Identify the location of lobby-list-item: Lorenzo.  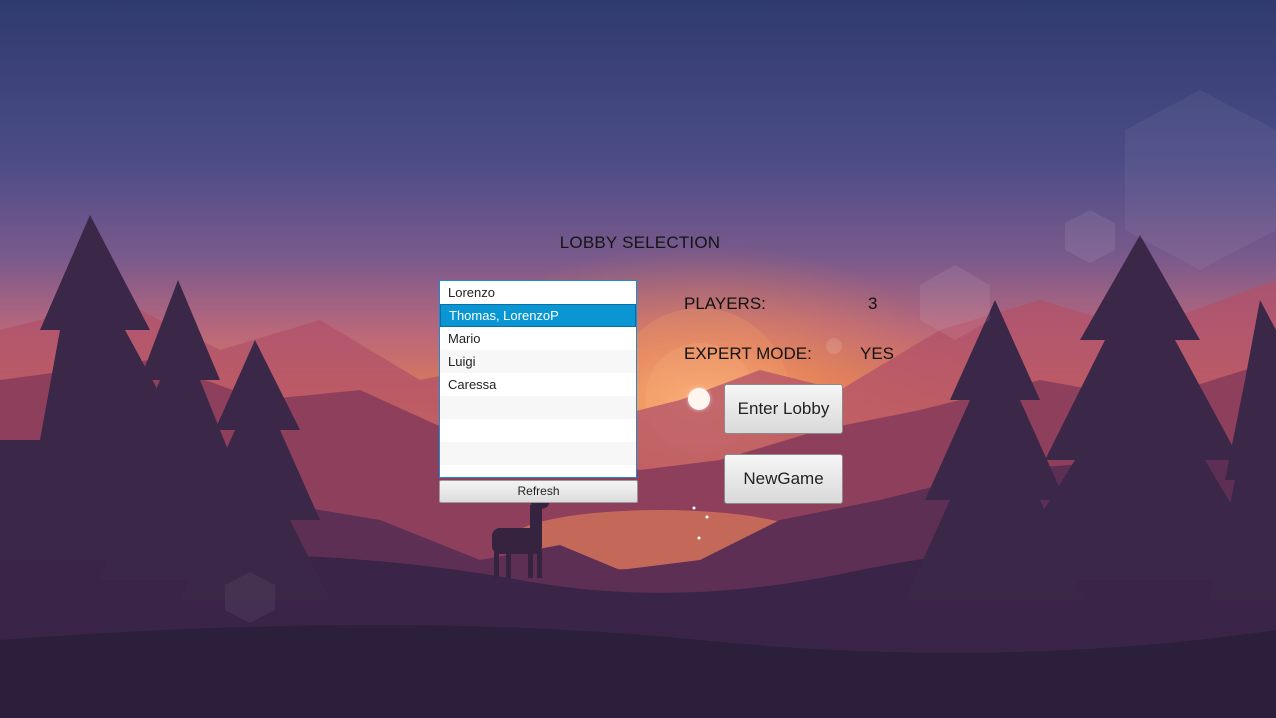
(538, 292).